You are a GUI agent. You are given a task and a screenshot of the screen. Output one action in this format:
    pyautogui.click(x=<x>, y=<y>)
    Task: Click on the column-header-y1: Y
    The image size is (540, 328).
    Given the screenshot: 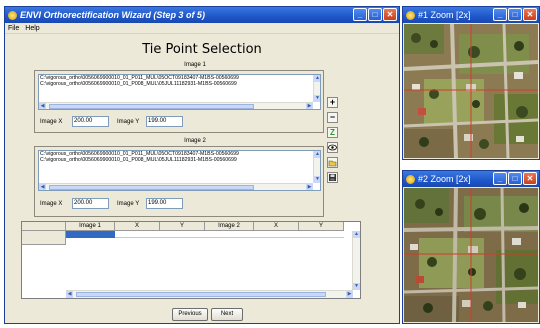 What is the action you would take?
    pyautogui.click(x=182, y=226)
    